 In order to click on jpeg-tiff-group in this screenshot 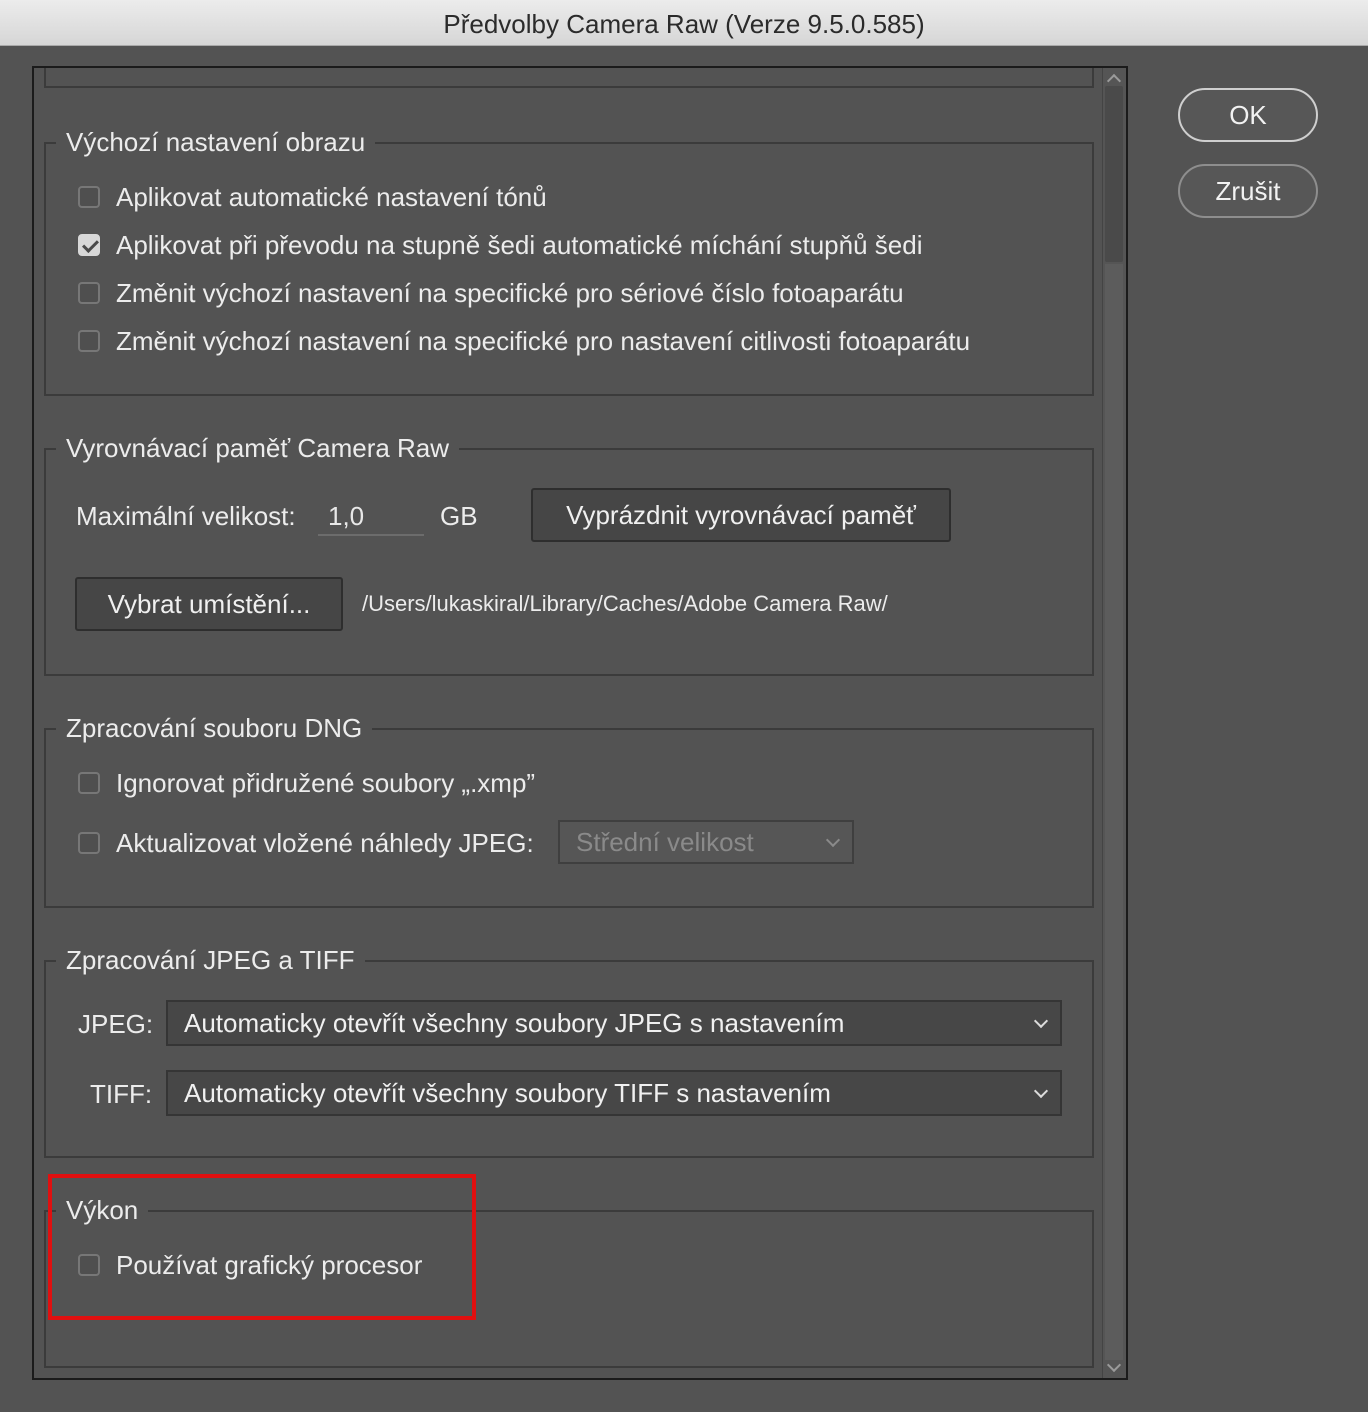, I will do `click(569, 1059)`.